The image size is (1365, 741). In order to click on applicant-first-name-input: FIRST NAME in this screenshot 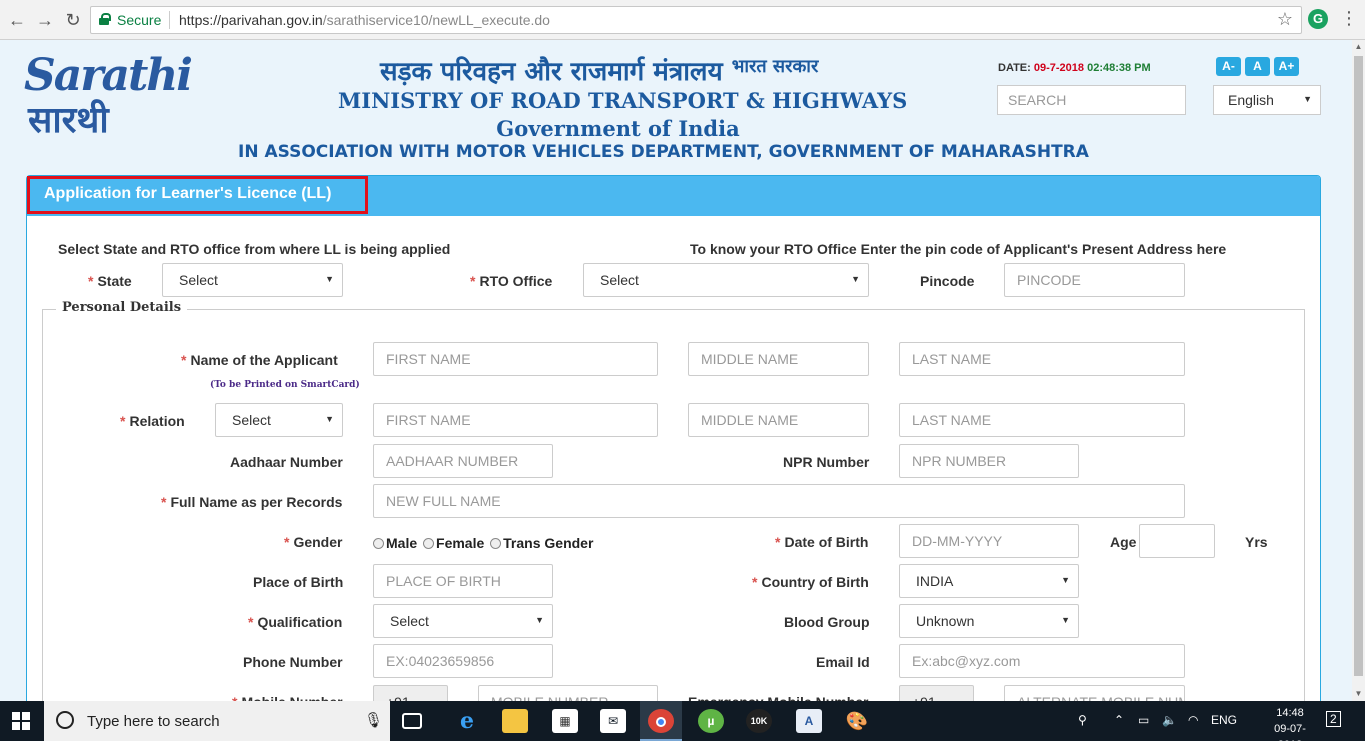, I will do `click(515, 359)`.